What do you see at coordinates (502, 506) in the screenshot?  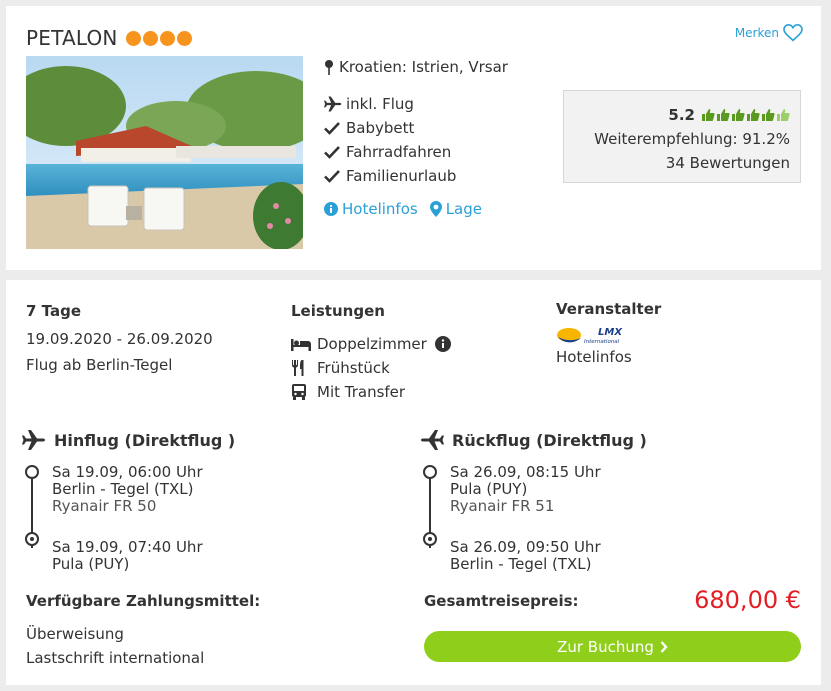 I see `flight-carrier: Ryanair FR 51` at bounding box center [502, 506].